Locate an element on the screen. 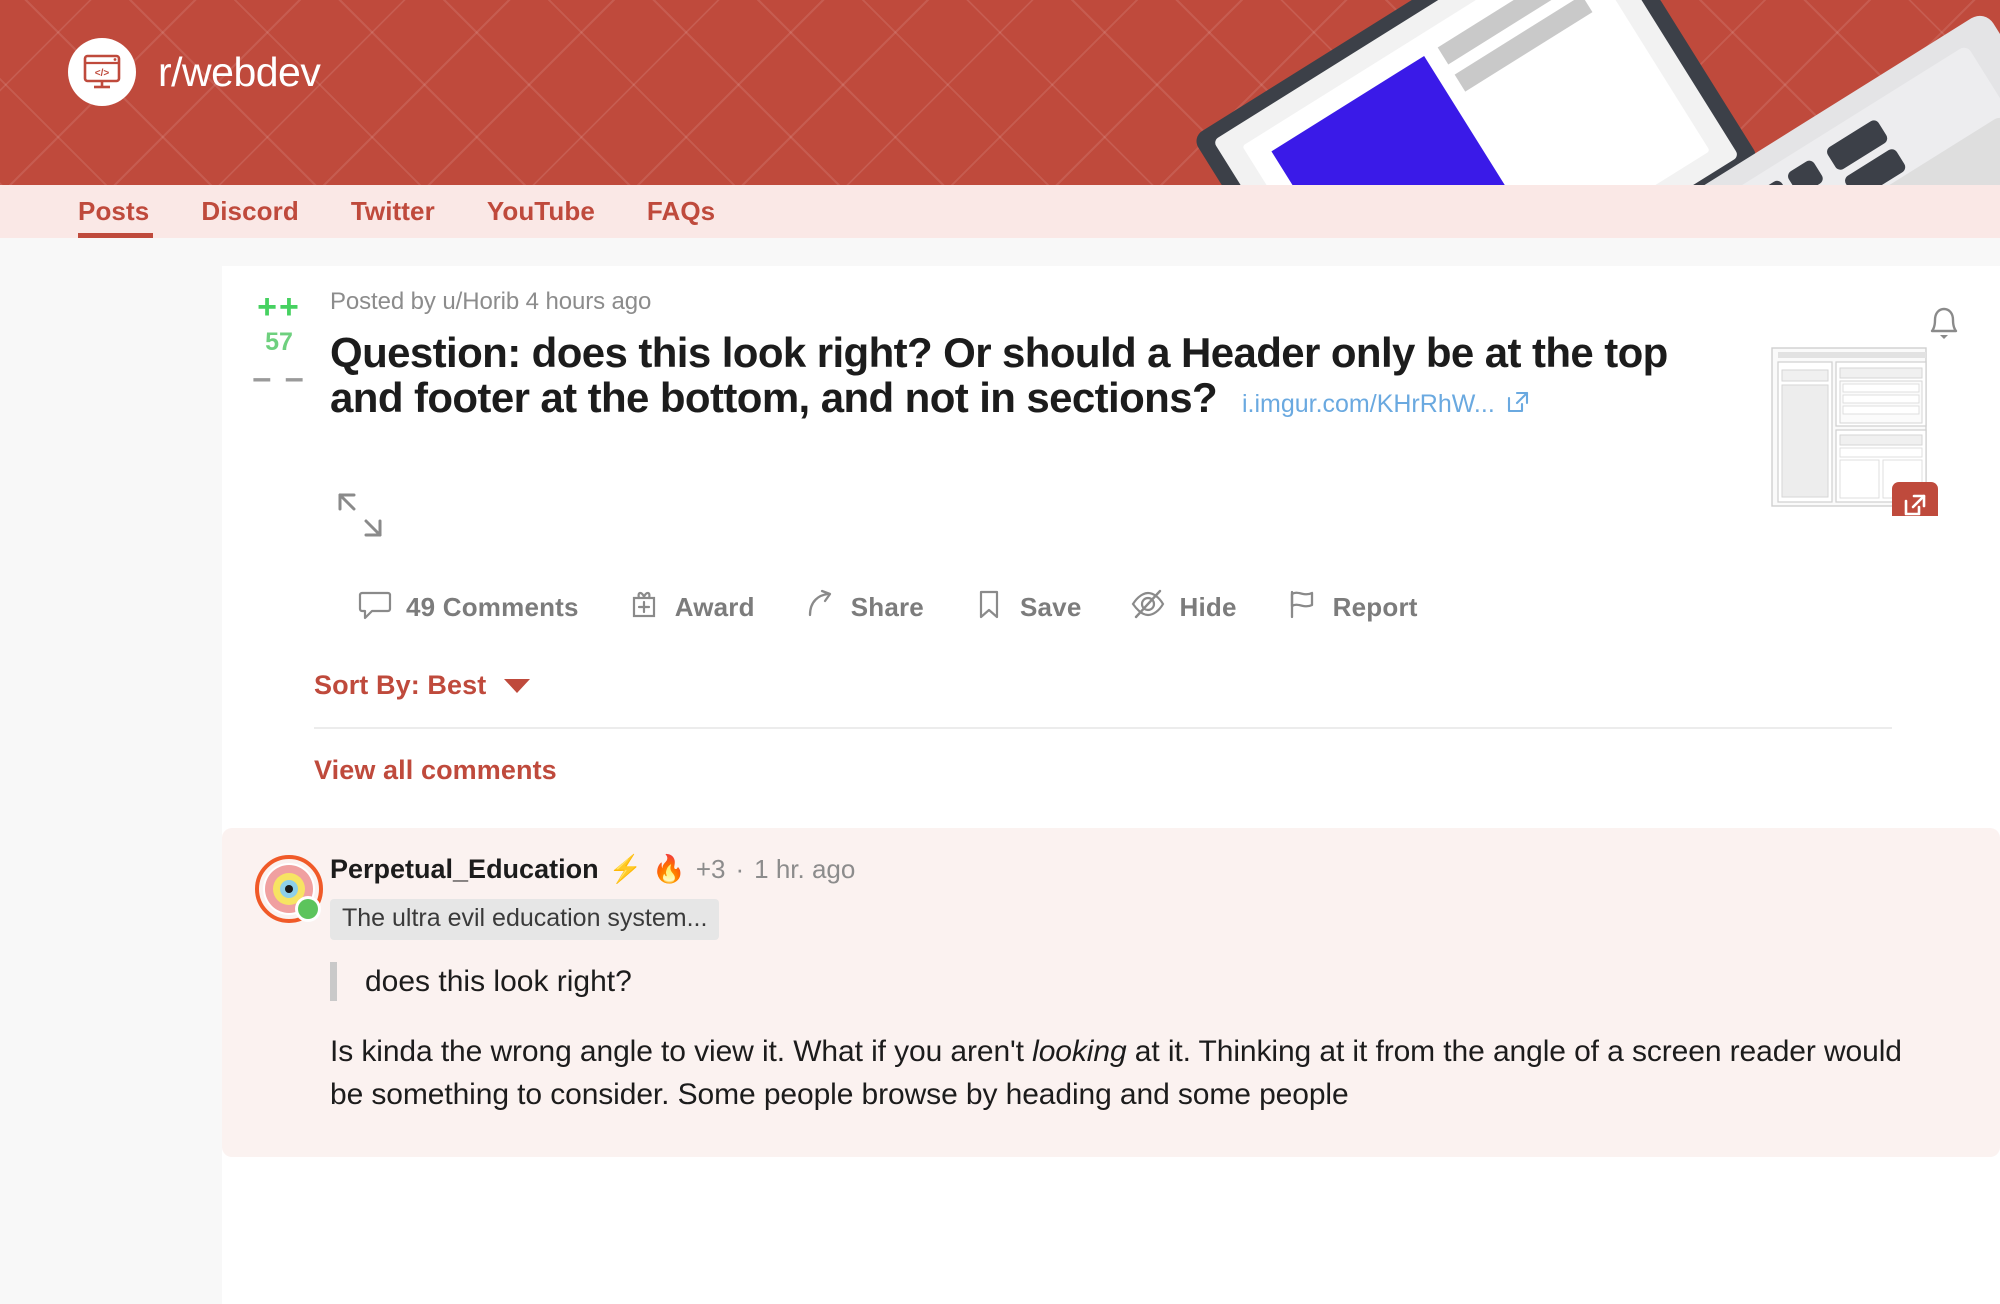  share-button: Share is located at coordinates (865, 607).